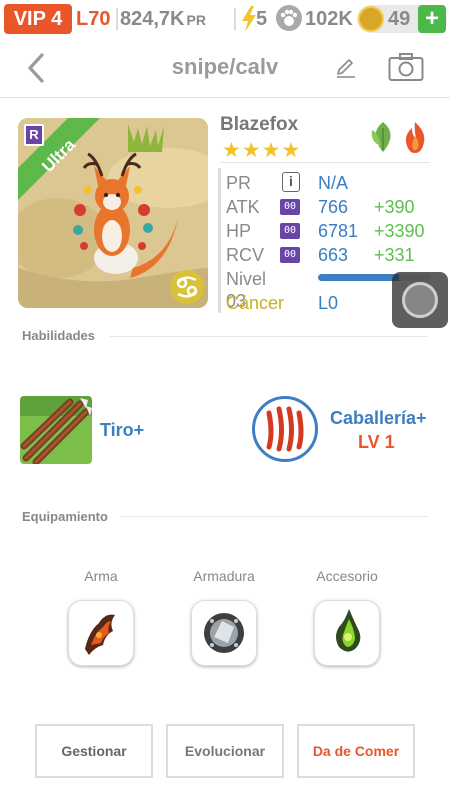  What do you see at coordinates (65, 516) in the screenshot?
I see `equipment-section-label: Equipamiento` at bounding box center [65, 516].